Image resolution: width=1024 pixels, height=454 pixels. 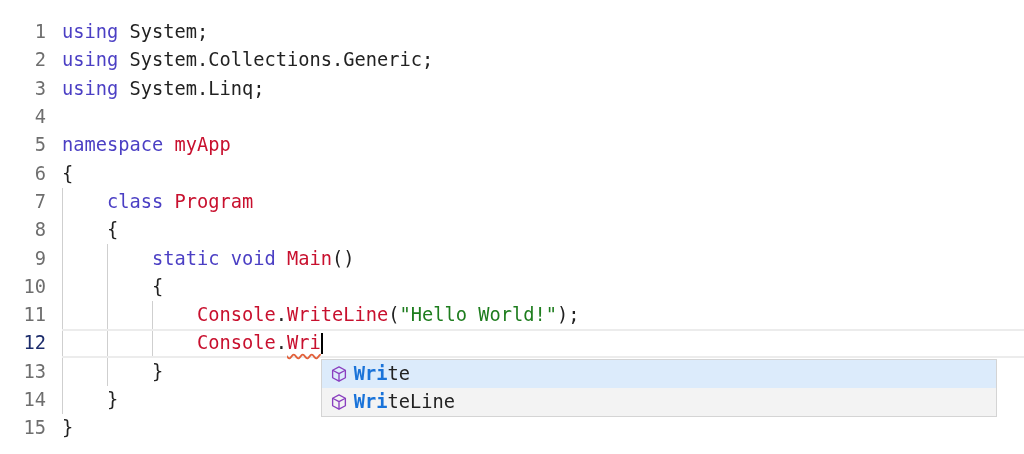 What do you see at coordinates (34, 315) in the screenshot?
I see `line-number: 11` at bounding box center [34, 315].